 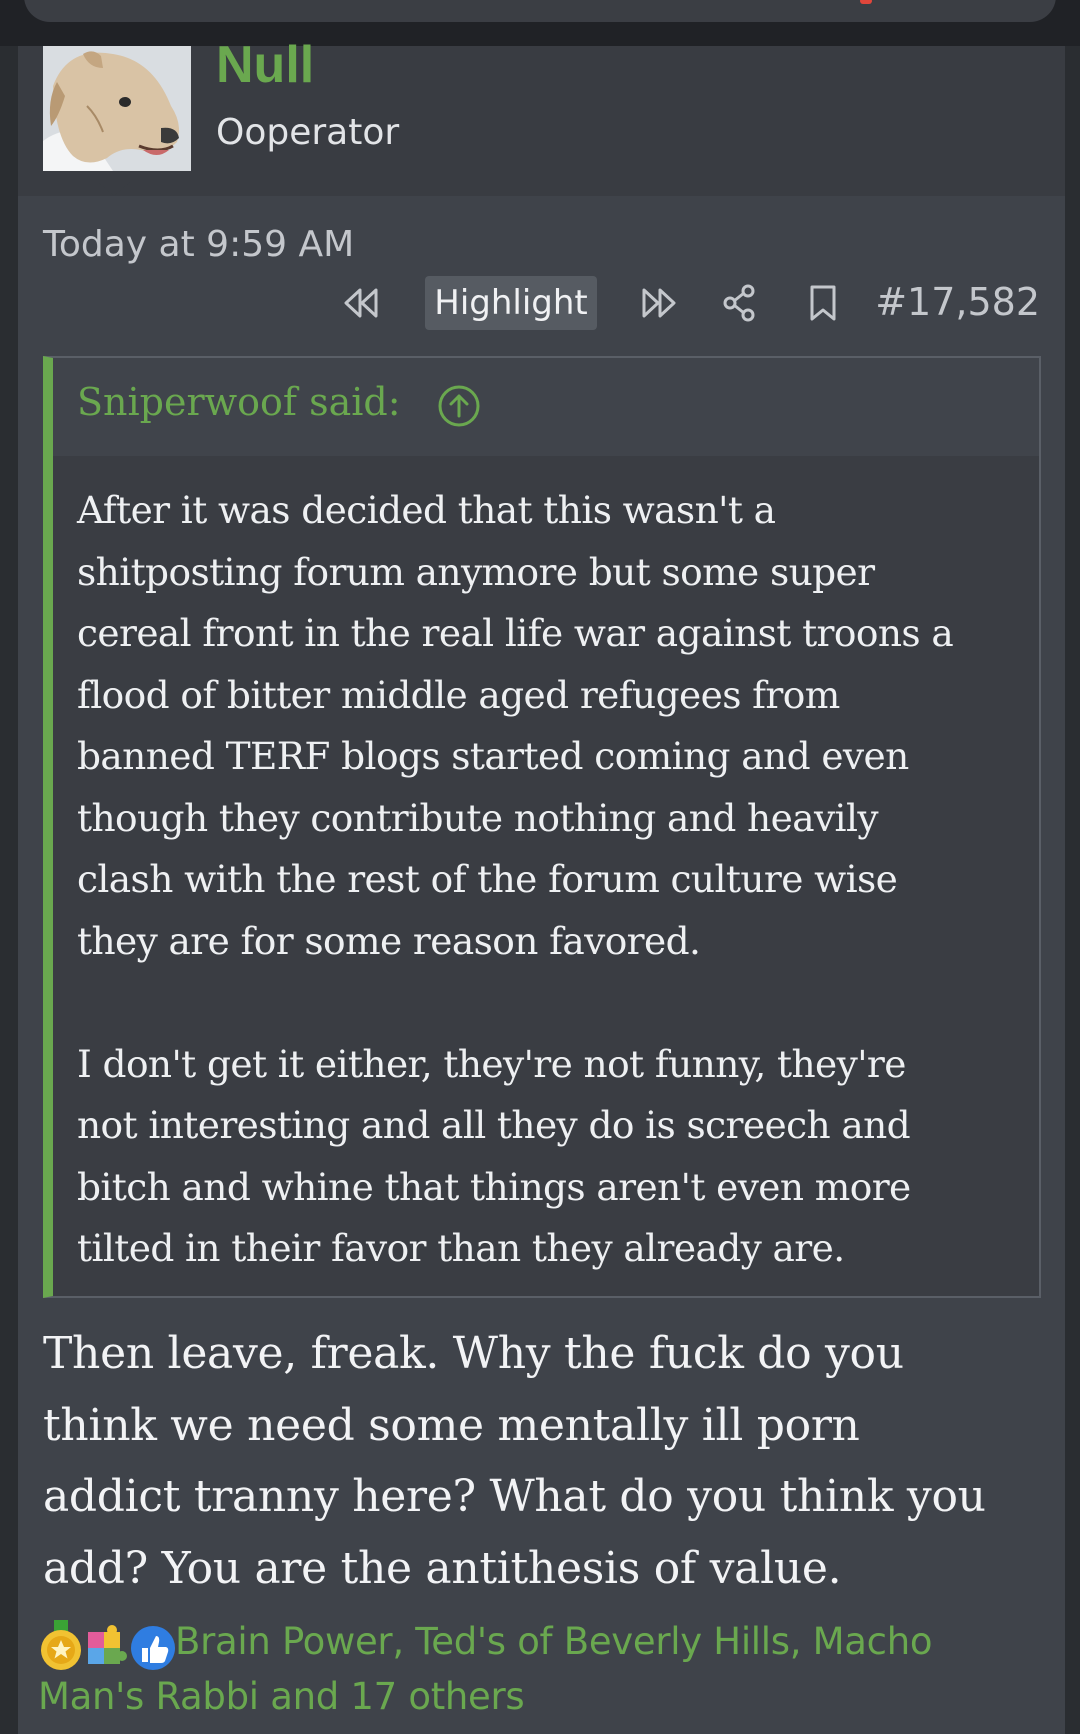 I want to click on username: Null, so click(x=265, y=65).